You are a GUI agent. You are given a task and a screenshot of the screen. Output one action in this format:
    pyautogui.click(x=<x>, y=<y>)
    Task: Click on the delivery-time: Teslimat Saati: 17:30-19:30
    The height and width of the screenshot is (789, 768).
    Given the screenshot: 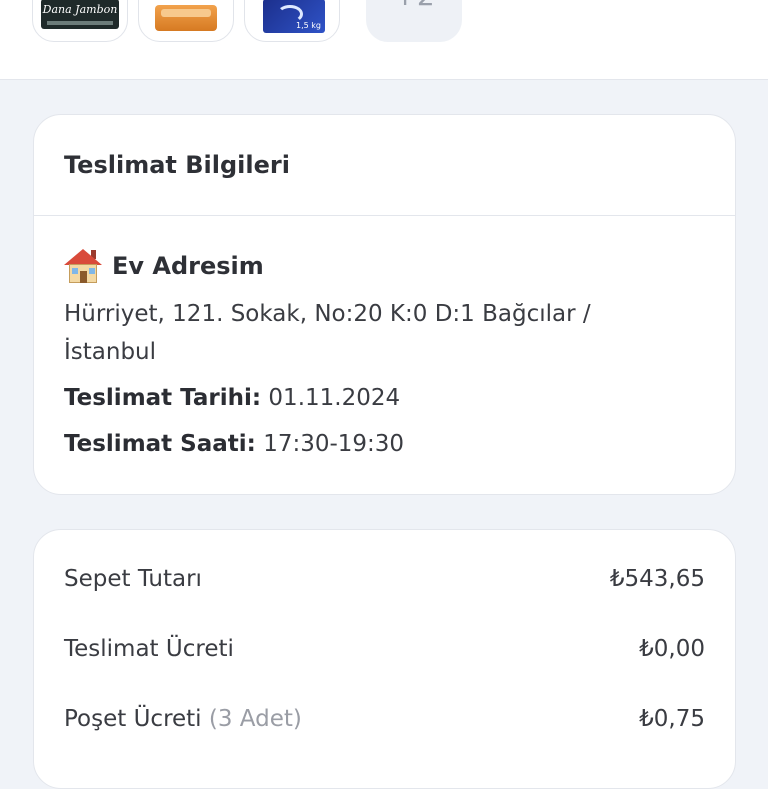 What is the action you would take?
    pyautogui.click(x=234, y=444)
    